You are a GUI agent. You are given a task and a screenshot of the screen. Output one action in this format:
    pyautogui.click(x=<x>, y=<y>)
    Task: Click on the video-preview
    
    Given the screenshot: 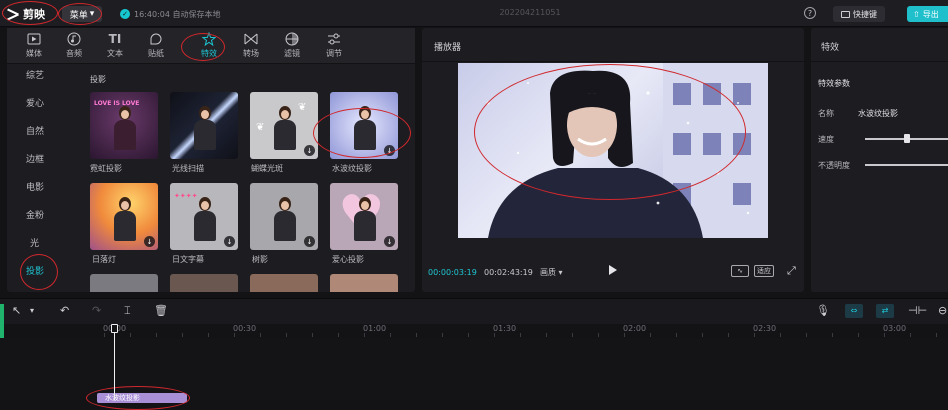 What is the action you would take?
    pyautogui.click(x=613, y=150)
    